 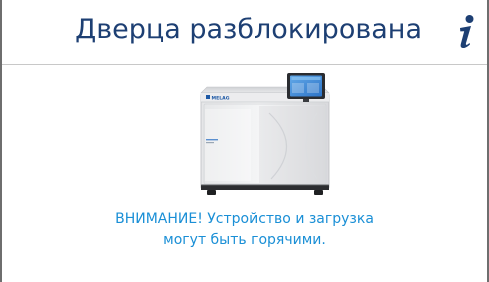 What do you see at coordinates (248, 29) in the screenshot?
I see `page-title: Дверца разблокирована` at bounding box center [248, 29].